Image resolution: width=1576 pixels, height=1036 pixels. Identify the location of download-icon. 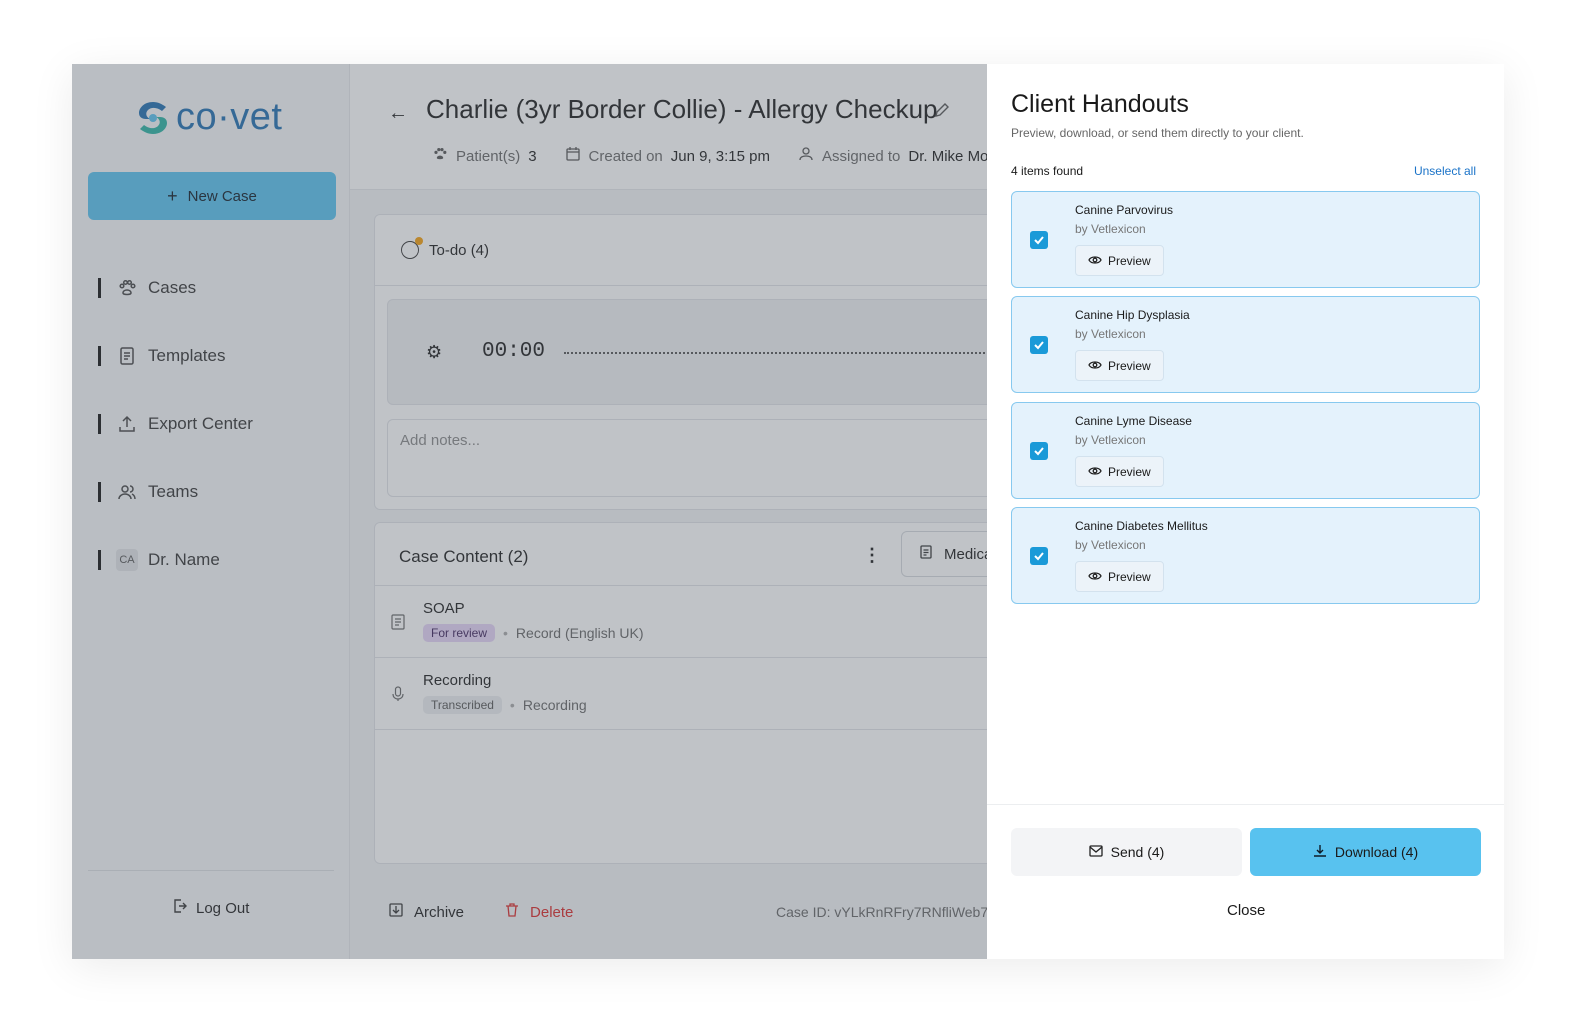
(1320, 852).